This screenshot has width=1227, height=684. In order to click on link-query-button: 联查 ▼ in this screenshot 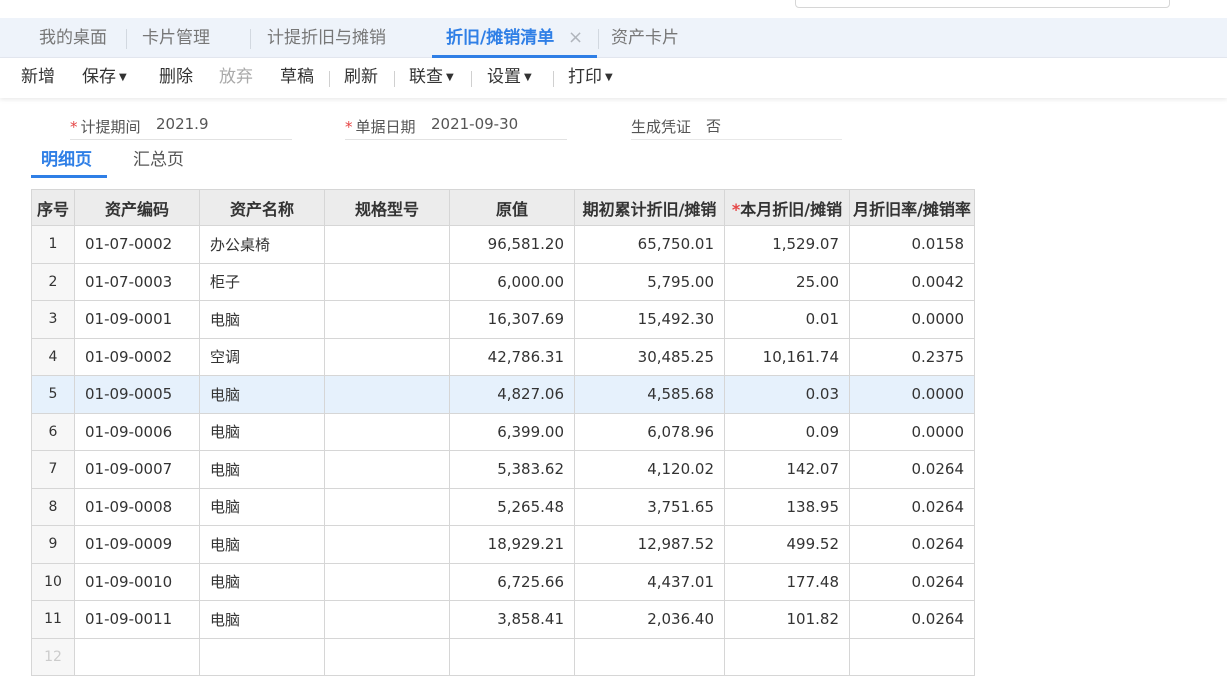, I will do `click(431, 77)`.